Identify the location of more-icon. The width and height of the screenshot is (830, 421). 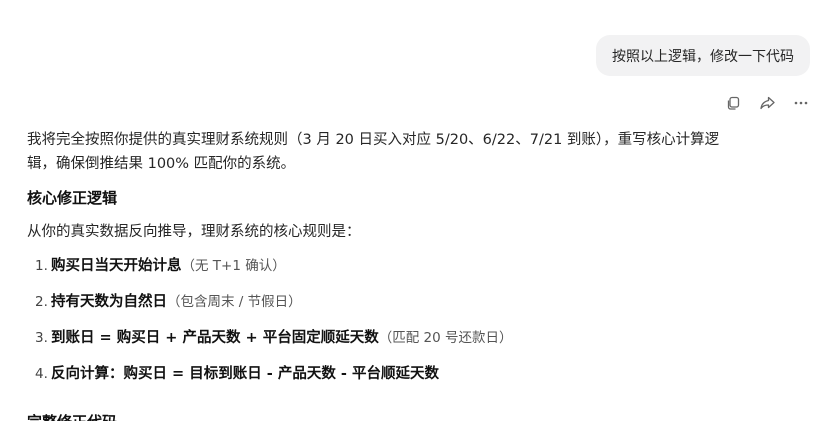
(801, 103).